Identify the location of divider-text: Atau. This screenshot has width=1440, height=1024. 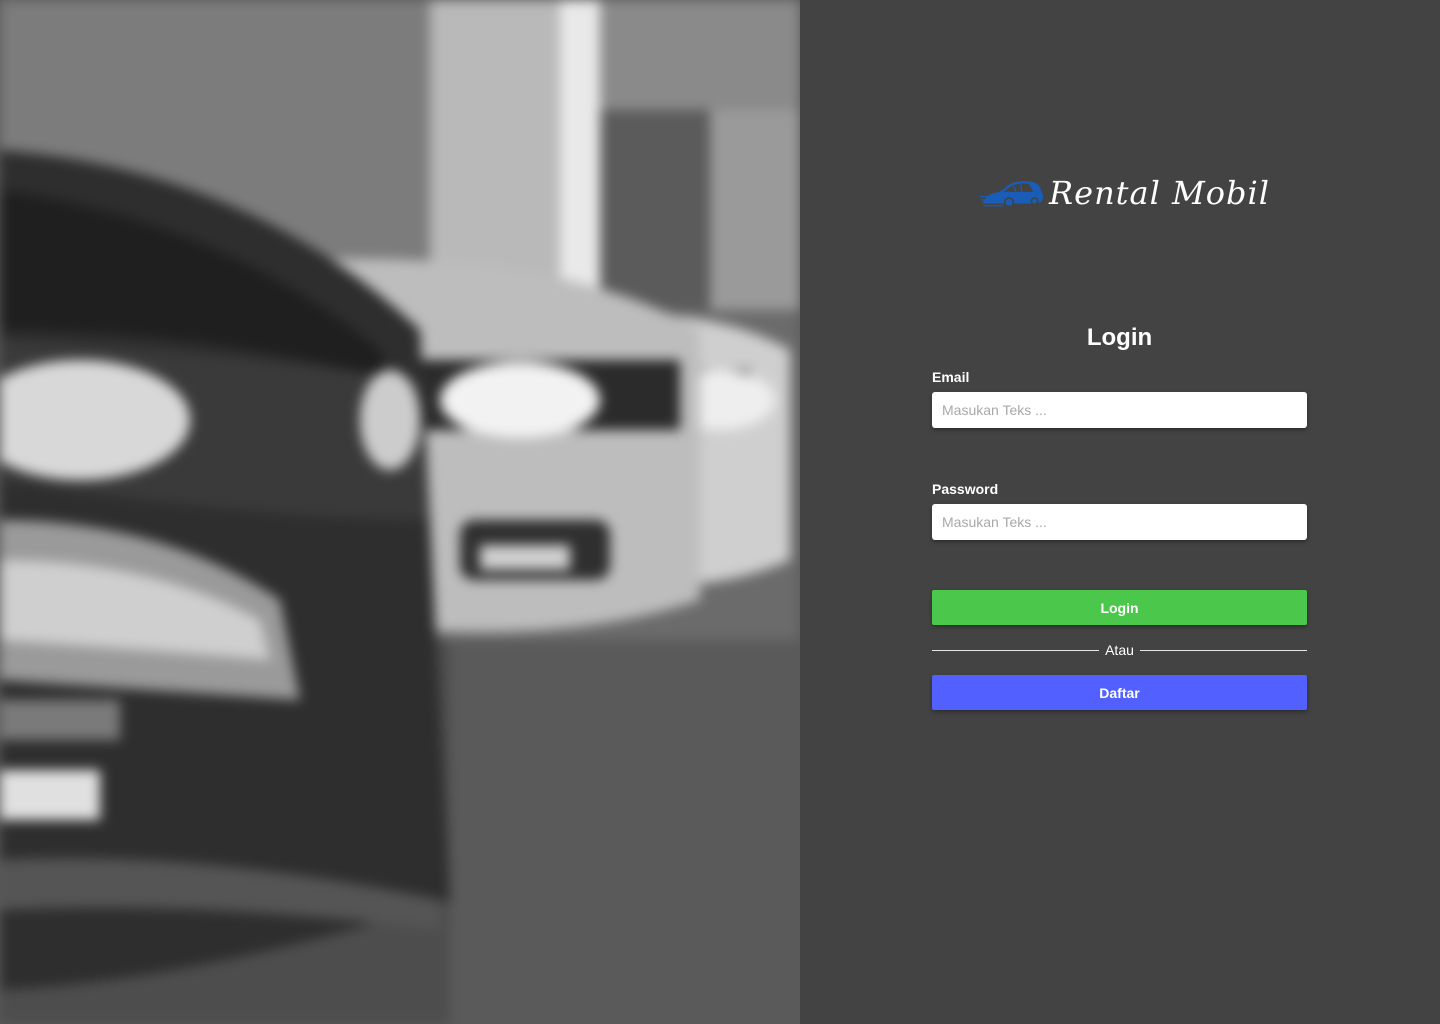
(1119, 650).